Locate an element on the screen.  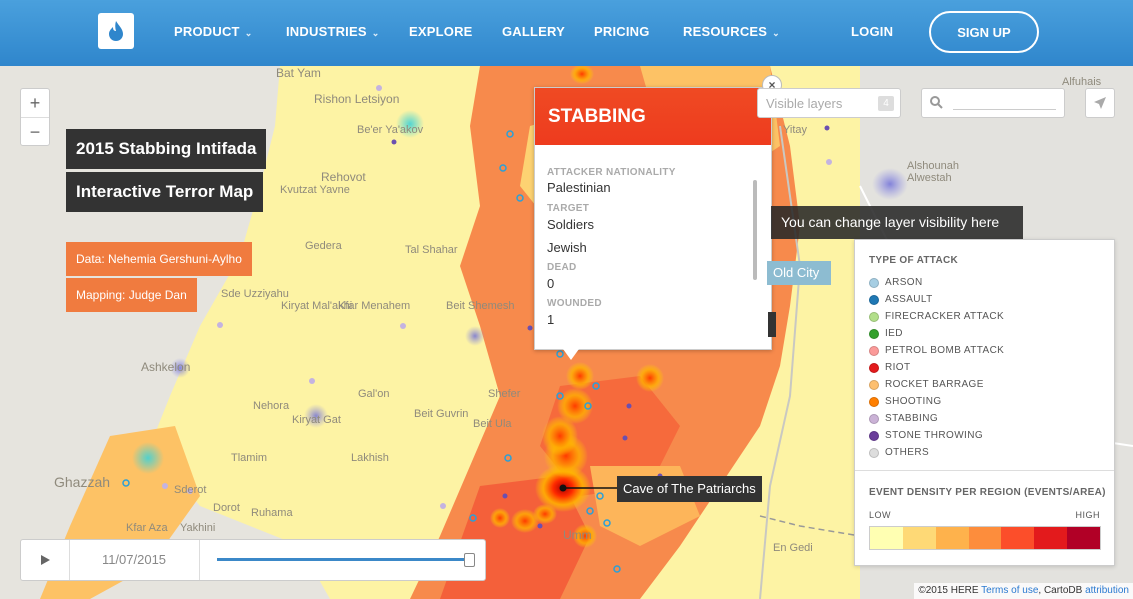
play-button is located at coordinates (45, 560).